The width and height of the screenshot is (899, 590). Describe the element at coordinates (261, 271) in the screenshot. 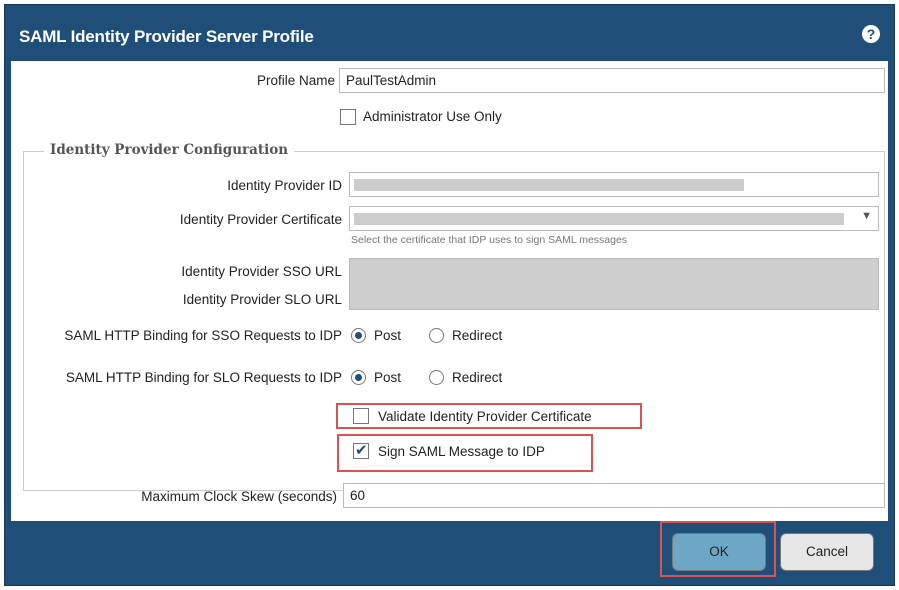

I see `sso-url-label: Identity Provider SSO URL` at that location.